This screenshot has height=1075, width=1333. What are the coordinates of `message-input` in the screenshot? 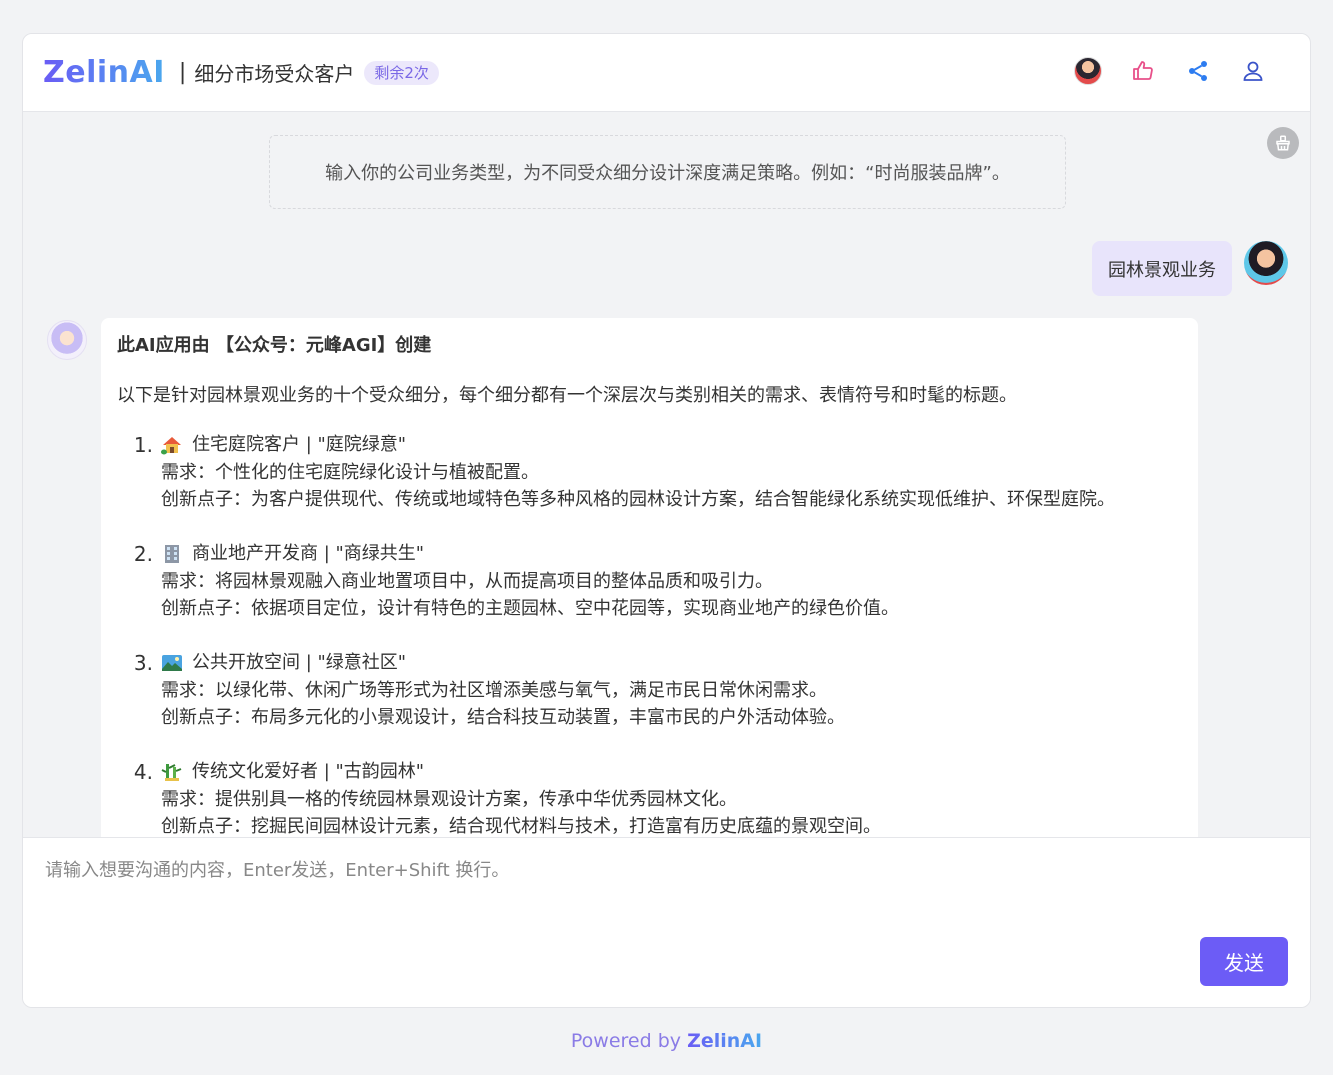 It's located at (666, 888).